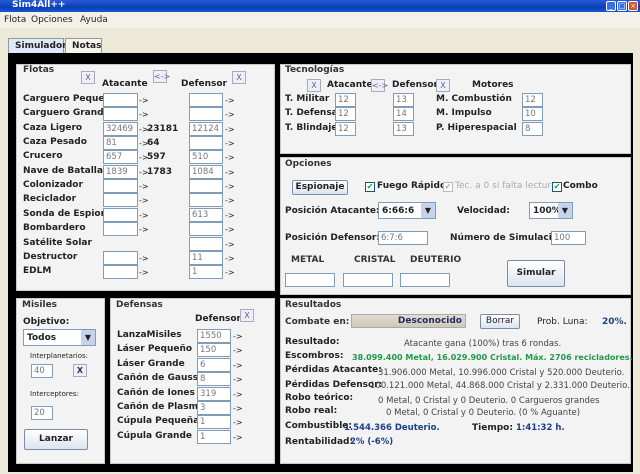 This screenshot has width=640, height=474. What do you see at coordinates (56, 439) in the screenshot?
I see `lanzar-button: Lanzar` at bounding box center [56, 439].